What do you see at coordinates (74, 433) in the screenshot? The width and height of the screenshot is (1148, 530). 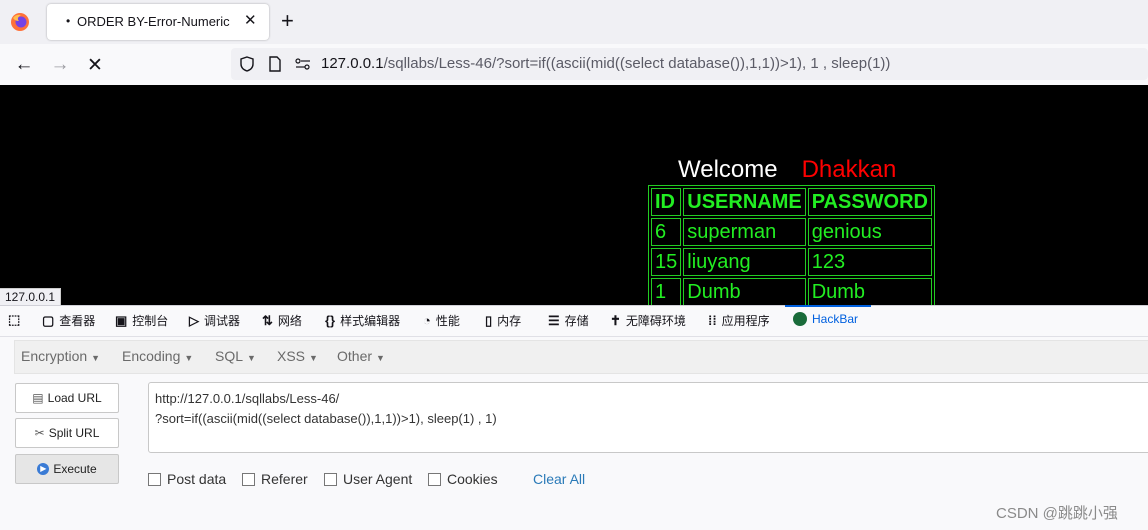 I see `button-label: Split URL` at bounding box center [74, 433].